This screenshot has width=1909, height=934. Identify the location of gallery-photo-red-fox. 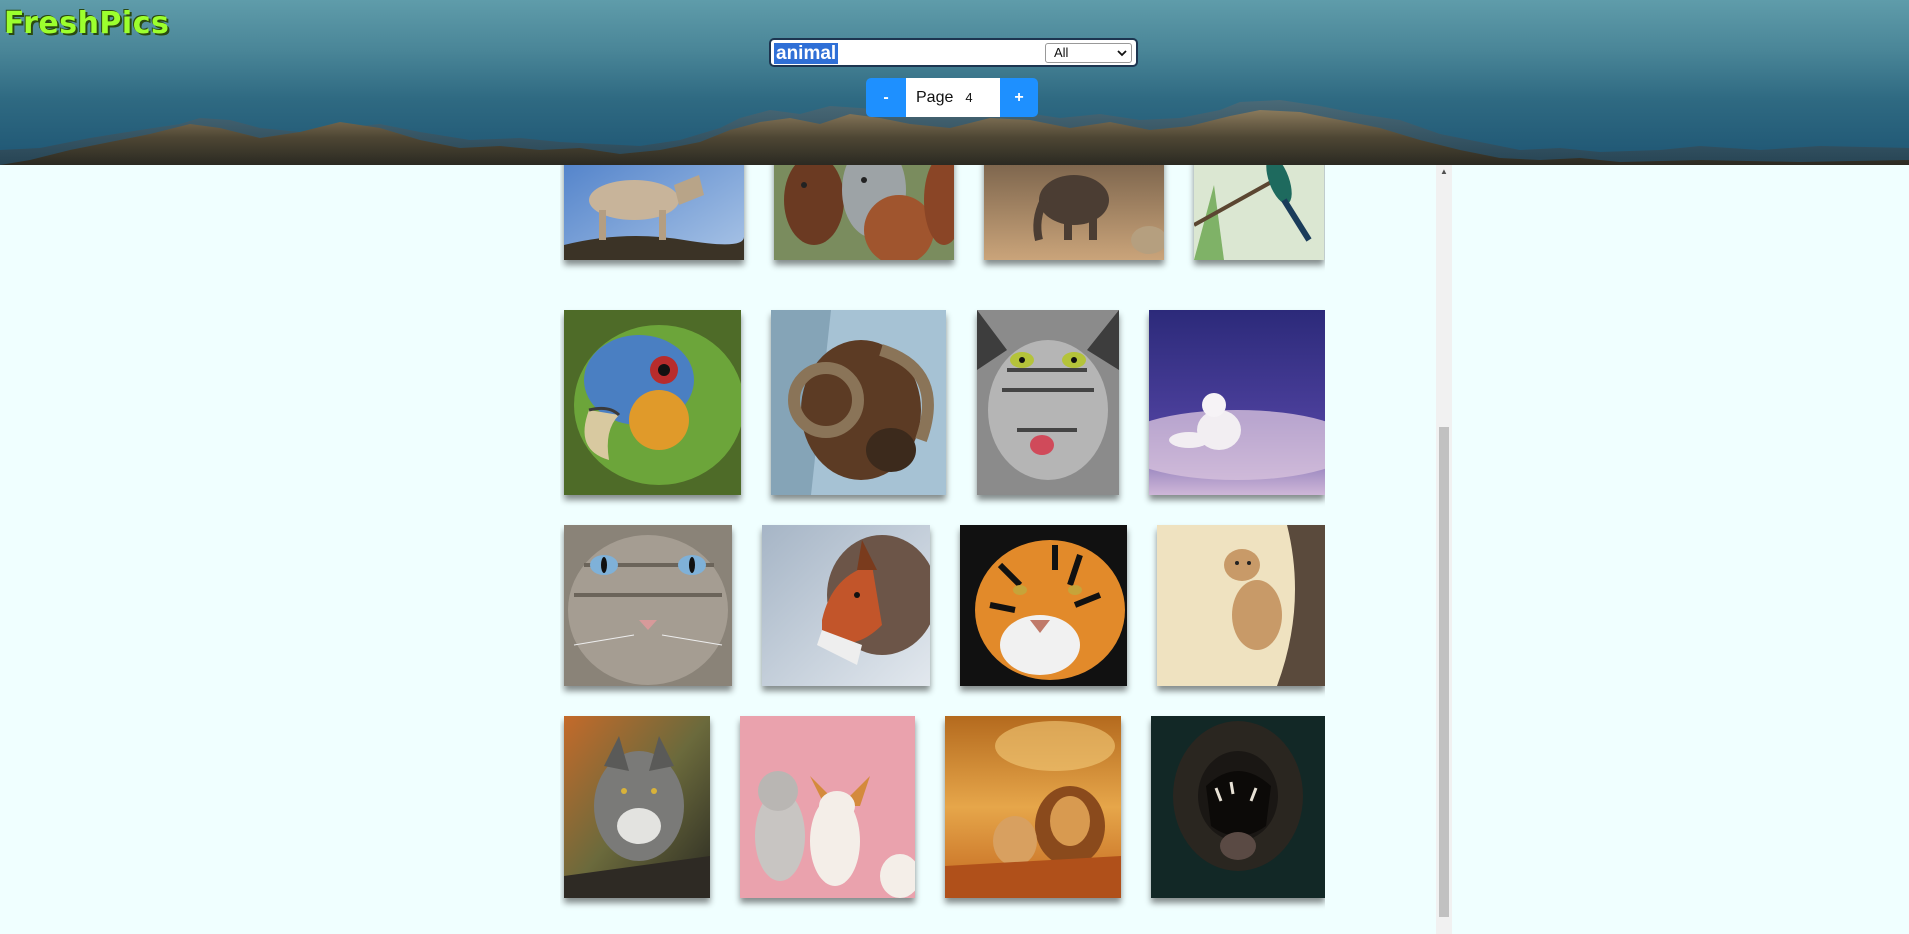
(846, 605).